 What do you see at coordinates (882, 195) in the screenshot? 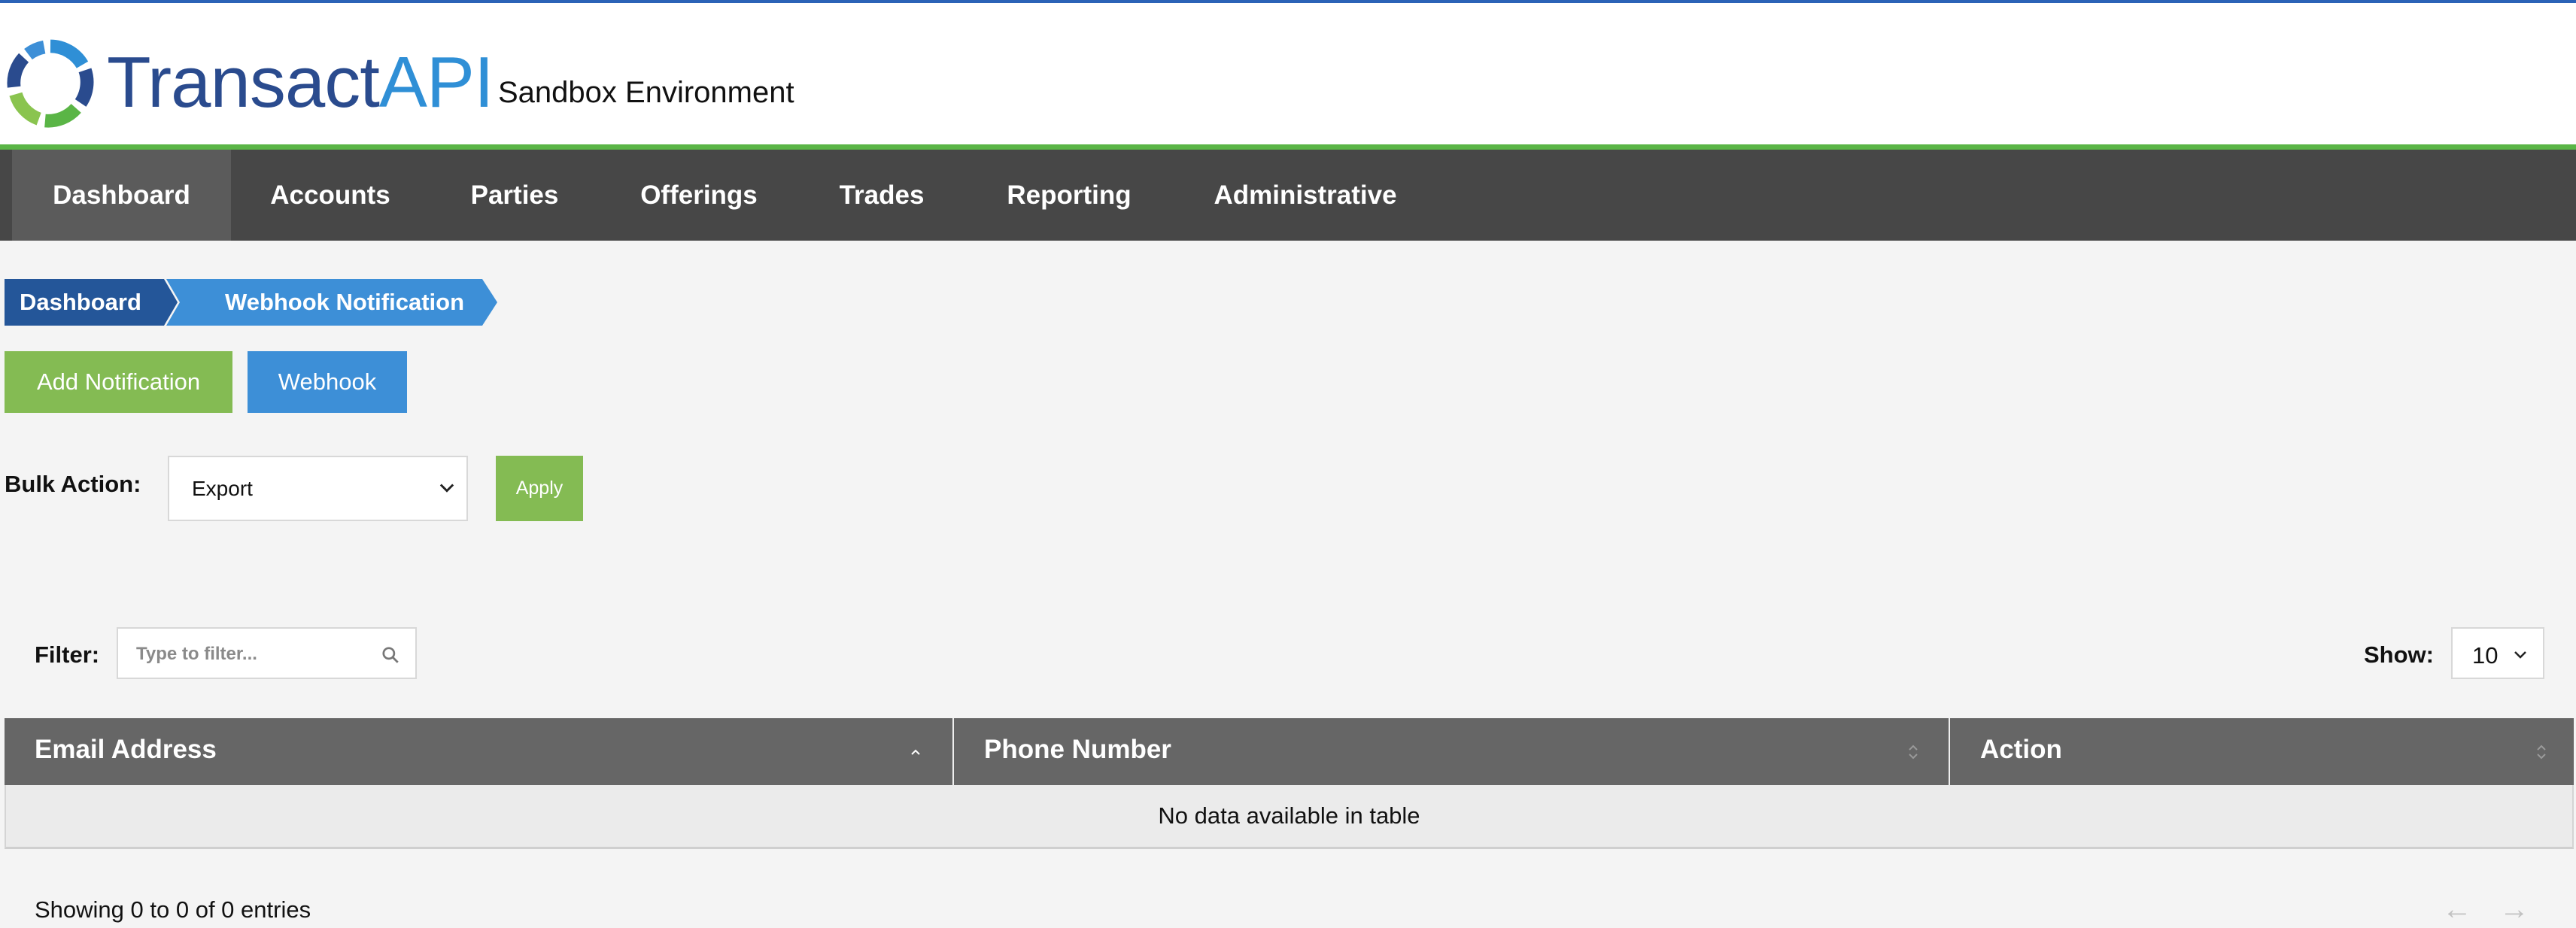
I see `nav-item-trades: Trades` at bounding box center [882, 195].